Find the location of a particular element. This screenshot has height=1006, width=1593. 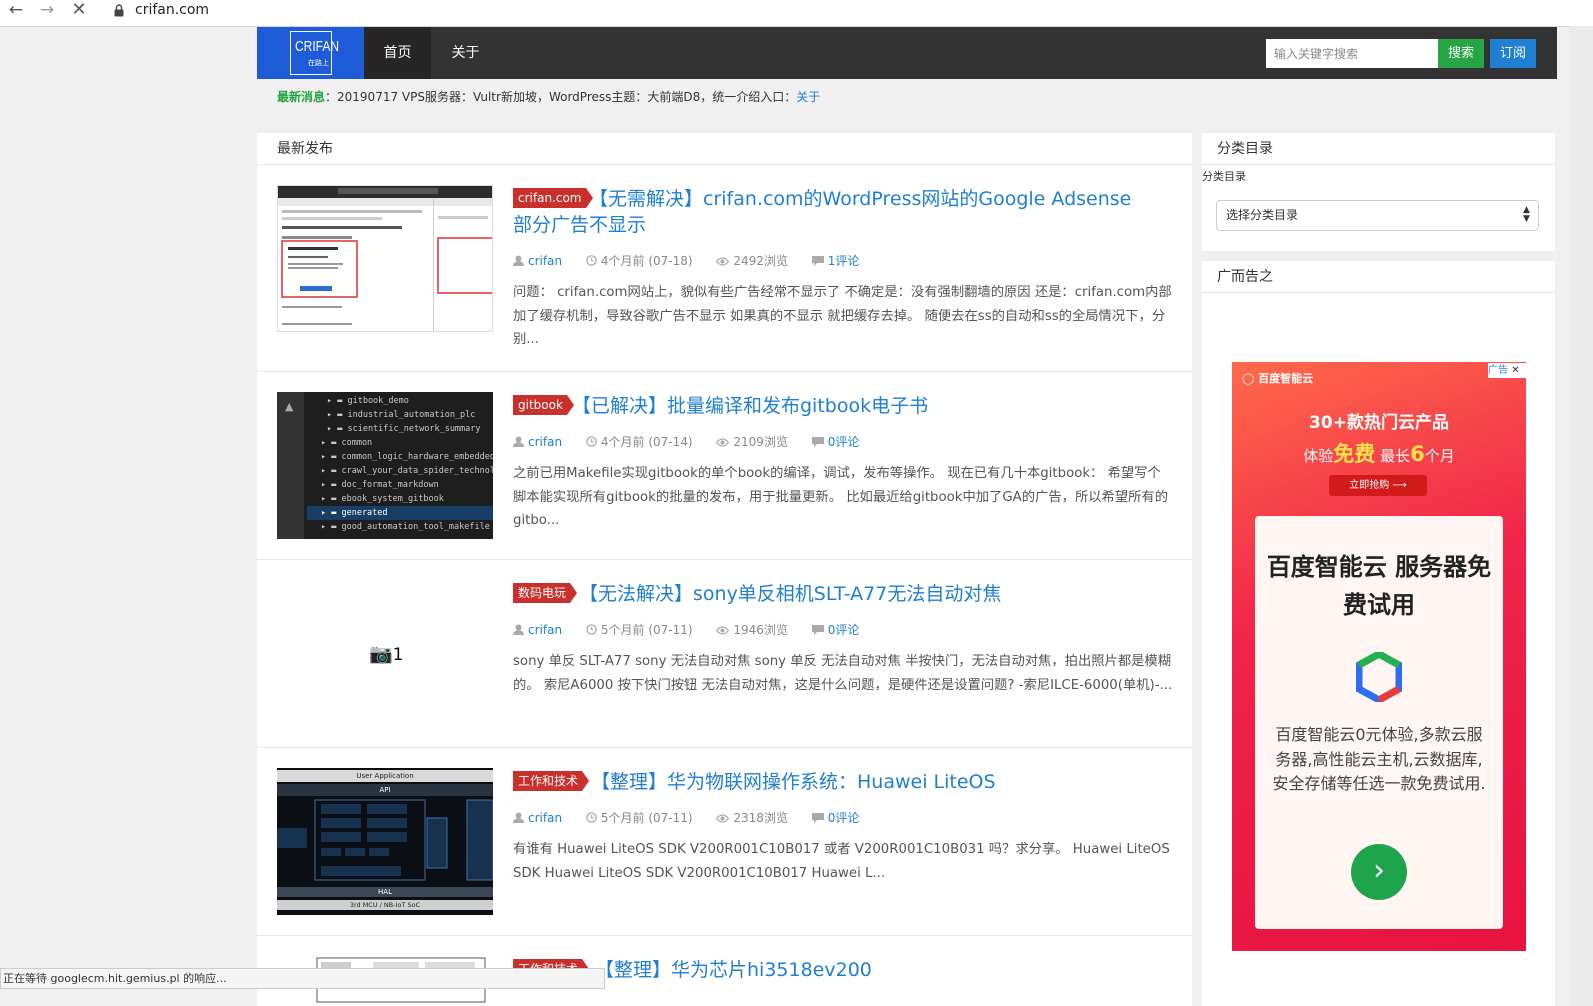

close-icon: ✕ is located at coordinates (1515, 370).